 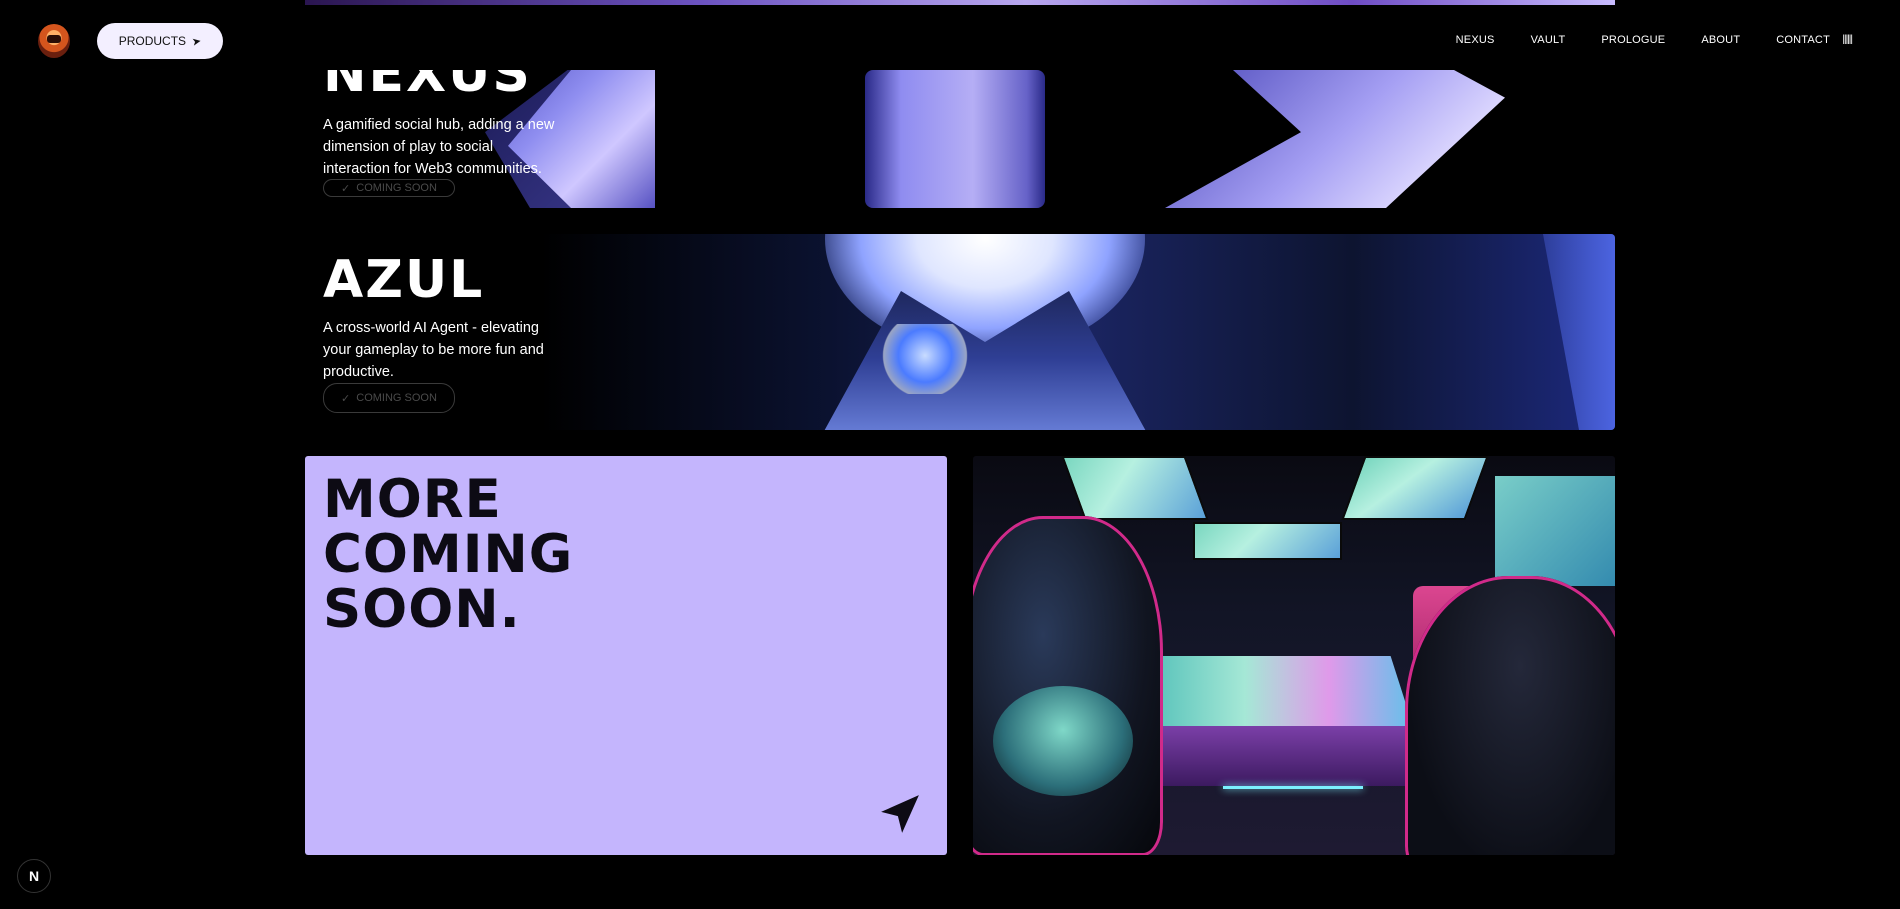 What do you see at coordinates (1579, 332) in the screenshot?
I see `glow-shape` at bounding box center [1579, 332].